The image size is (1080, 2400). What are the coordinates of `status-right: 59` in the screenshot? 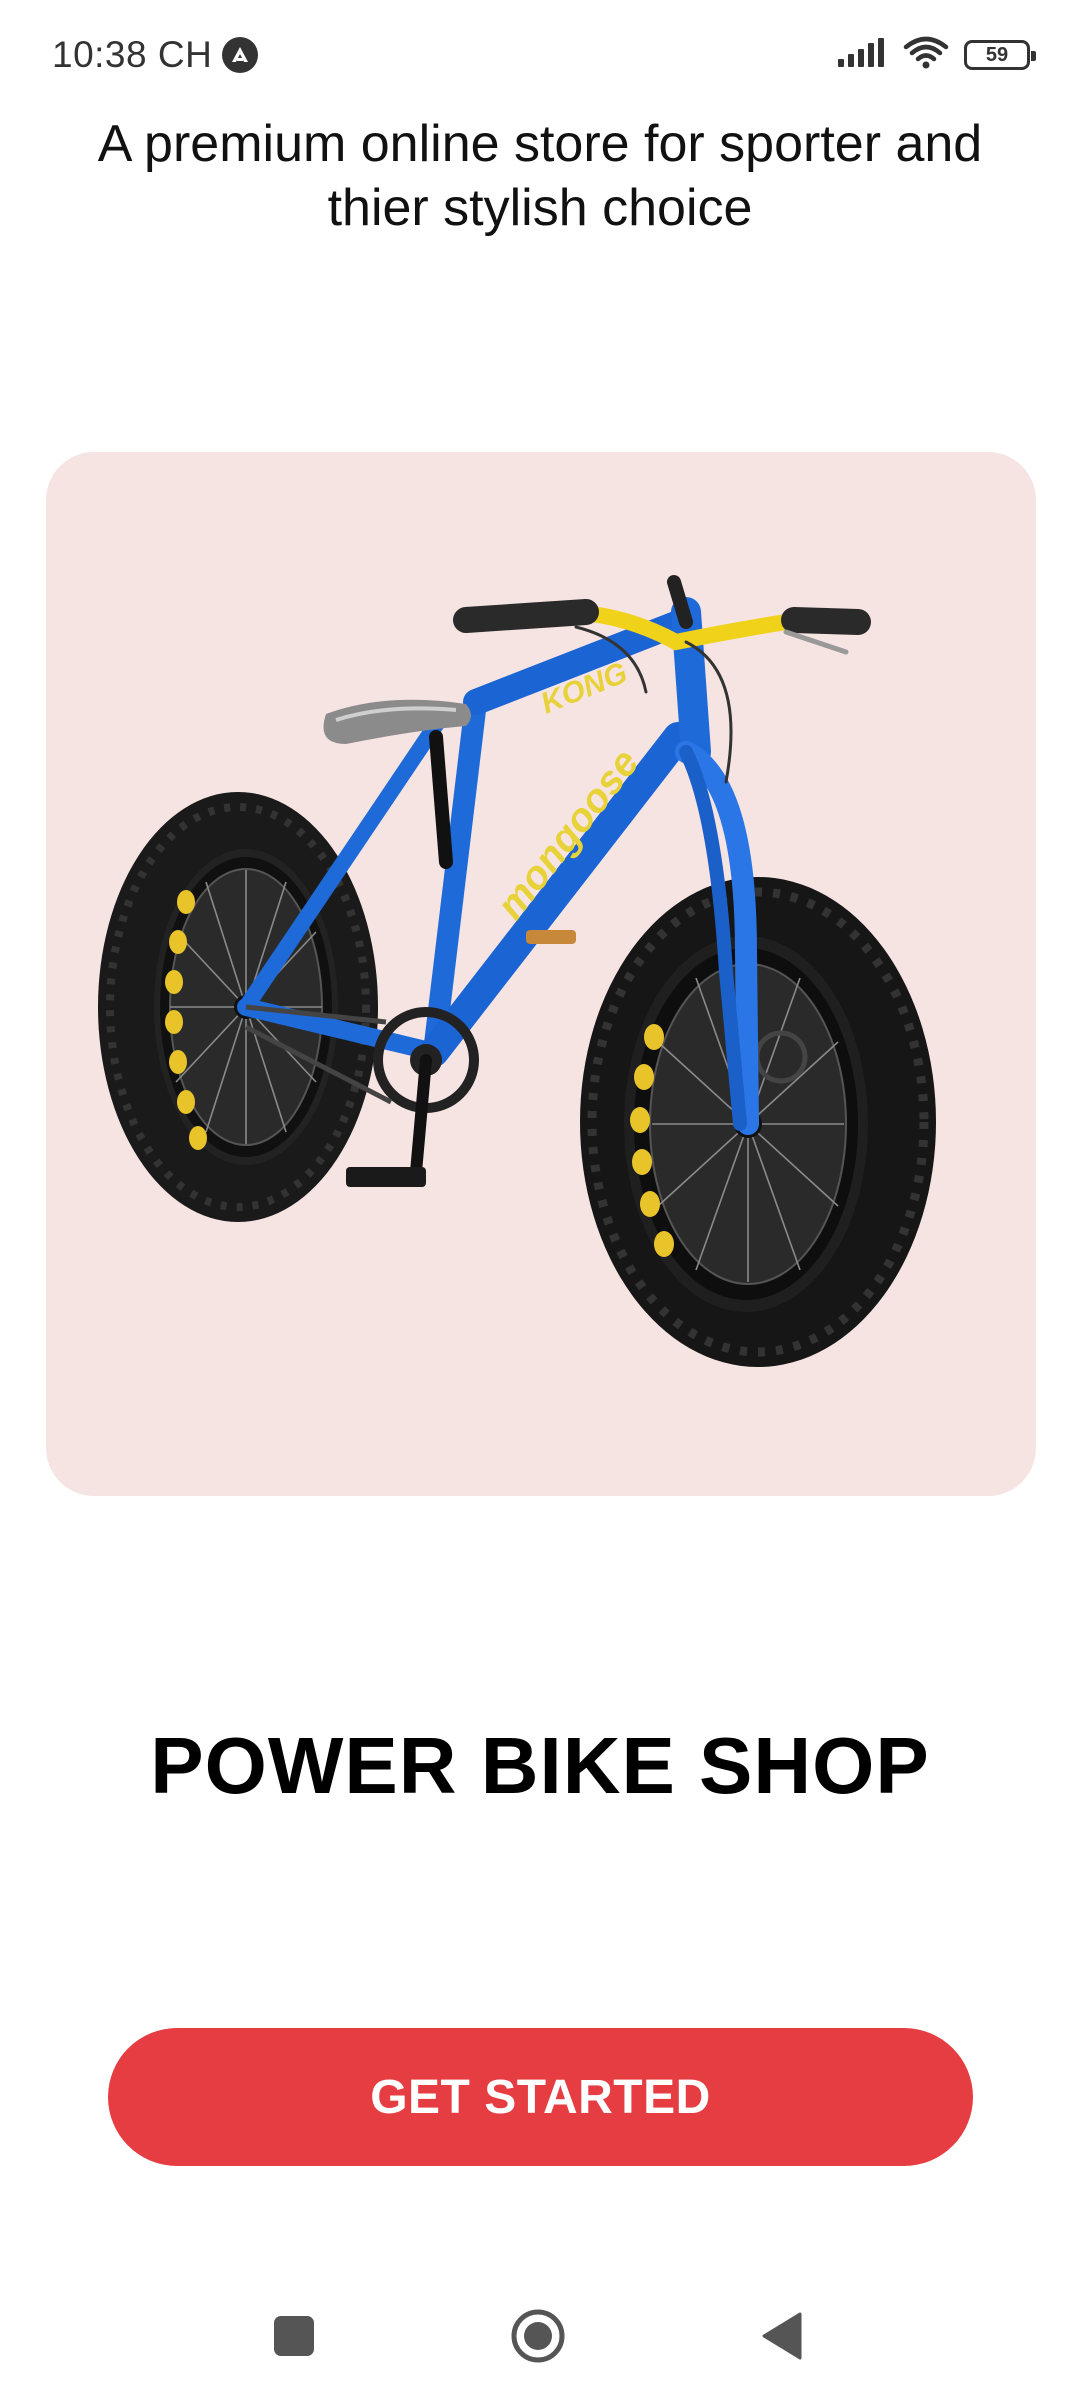 It's located at (936, 55).